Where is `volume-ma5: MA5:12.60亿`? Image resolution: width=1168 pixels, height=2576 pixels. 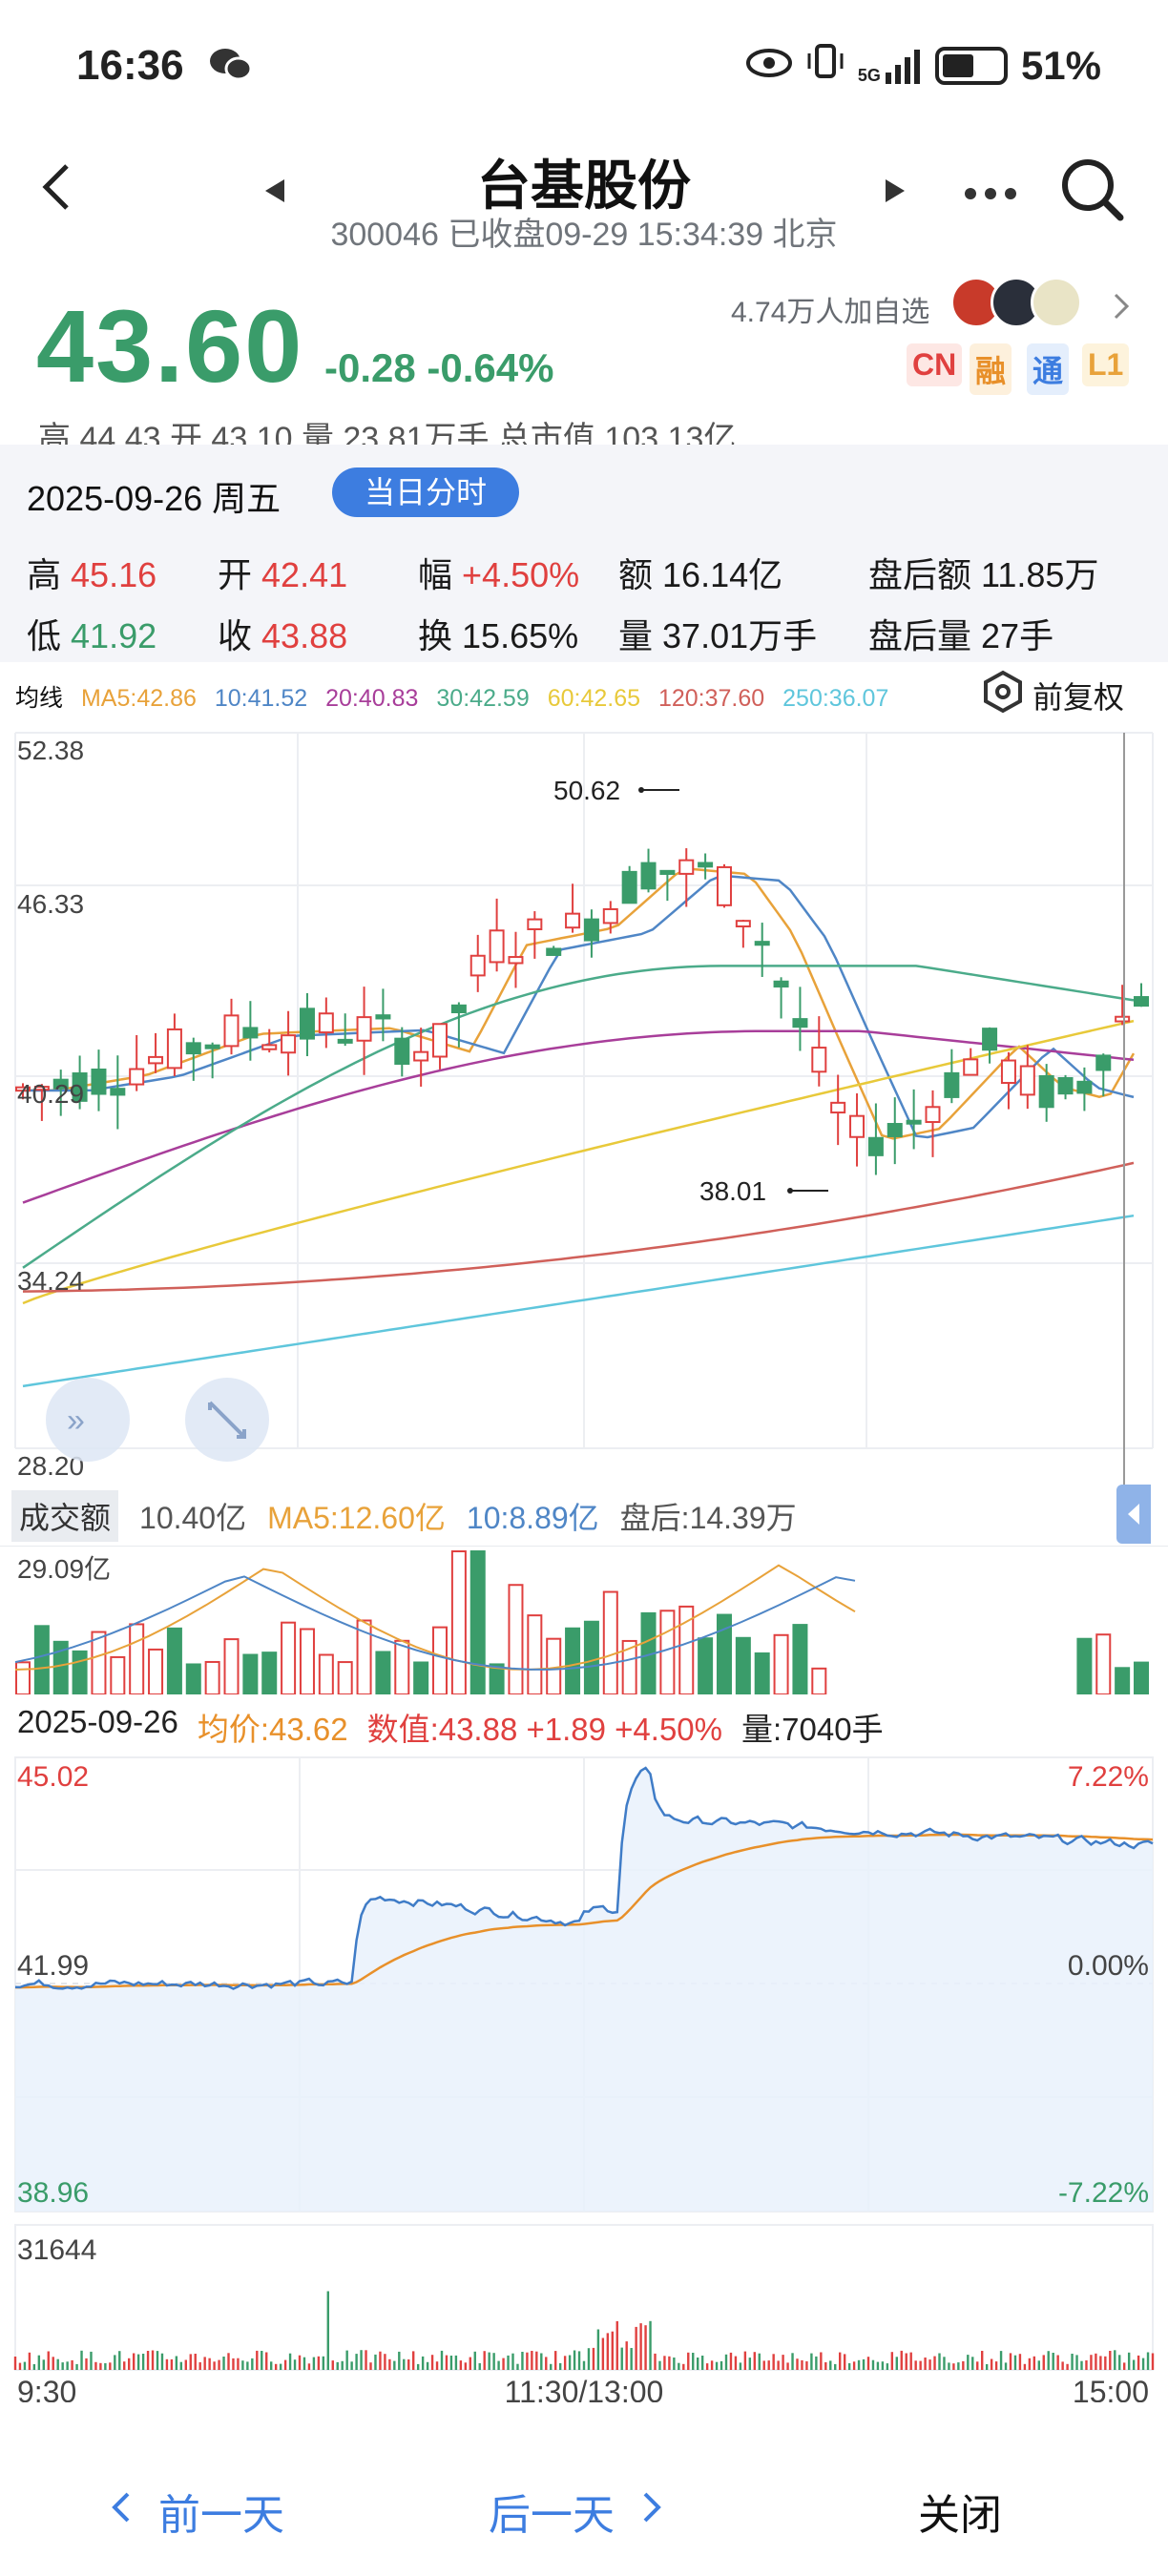
volume-ma5: MA5:12.60亿 is located at coordinates (356, 1518).